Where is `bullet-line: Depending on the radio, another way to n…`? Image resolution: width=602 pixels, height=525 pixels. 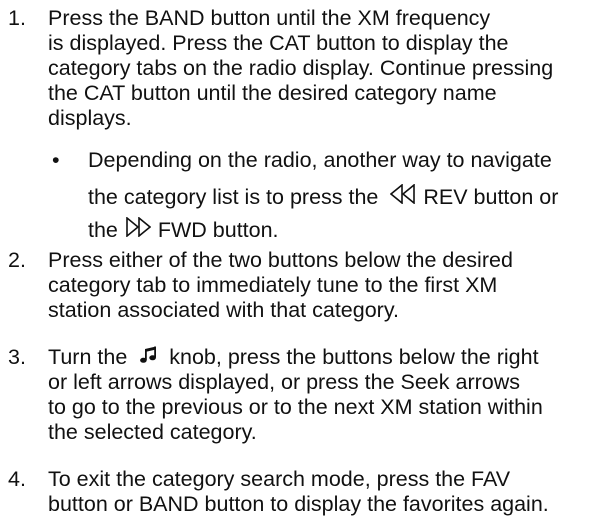
bullet-line: Depending on the radio, another way to n… is located at coordinates (320, 160).